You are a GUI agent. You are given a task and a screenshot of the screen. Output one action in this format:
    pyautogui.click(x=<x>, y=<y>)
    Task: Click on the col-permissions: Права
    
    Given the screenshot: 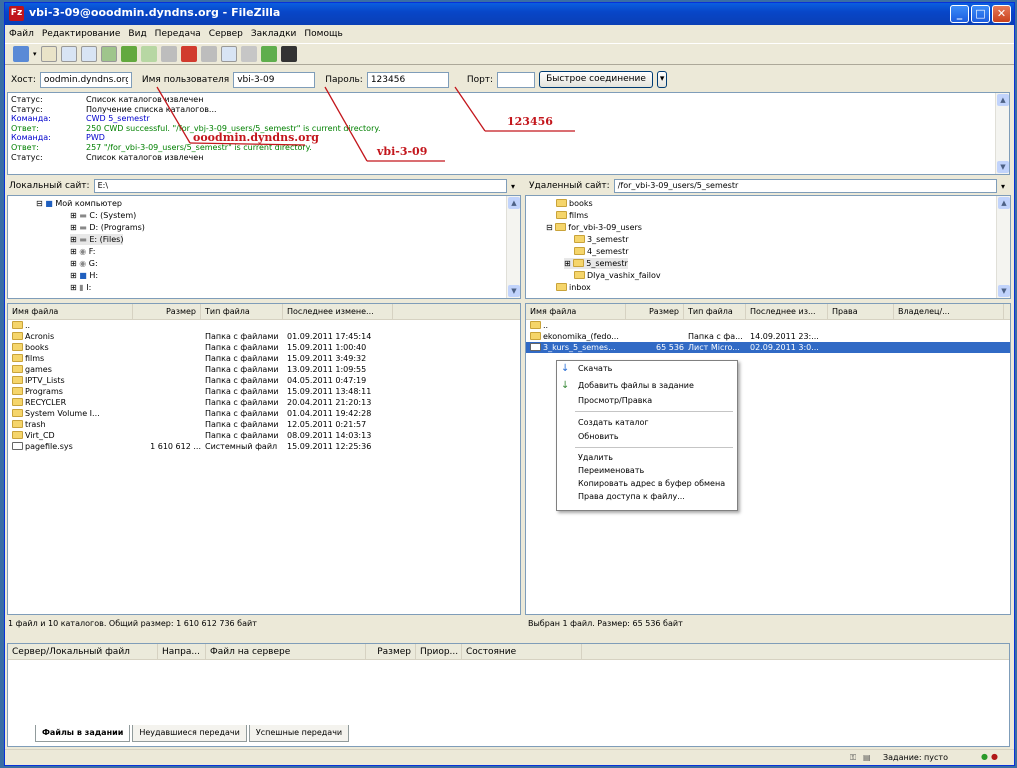 What is the action you would take?
    pyautogui.click(x=861, y=311)
    